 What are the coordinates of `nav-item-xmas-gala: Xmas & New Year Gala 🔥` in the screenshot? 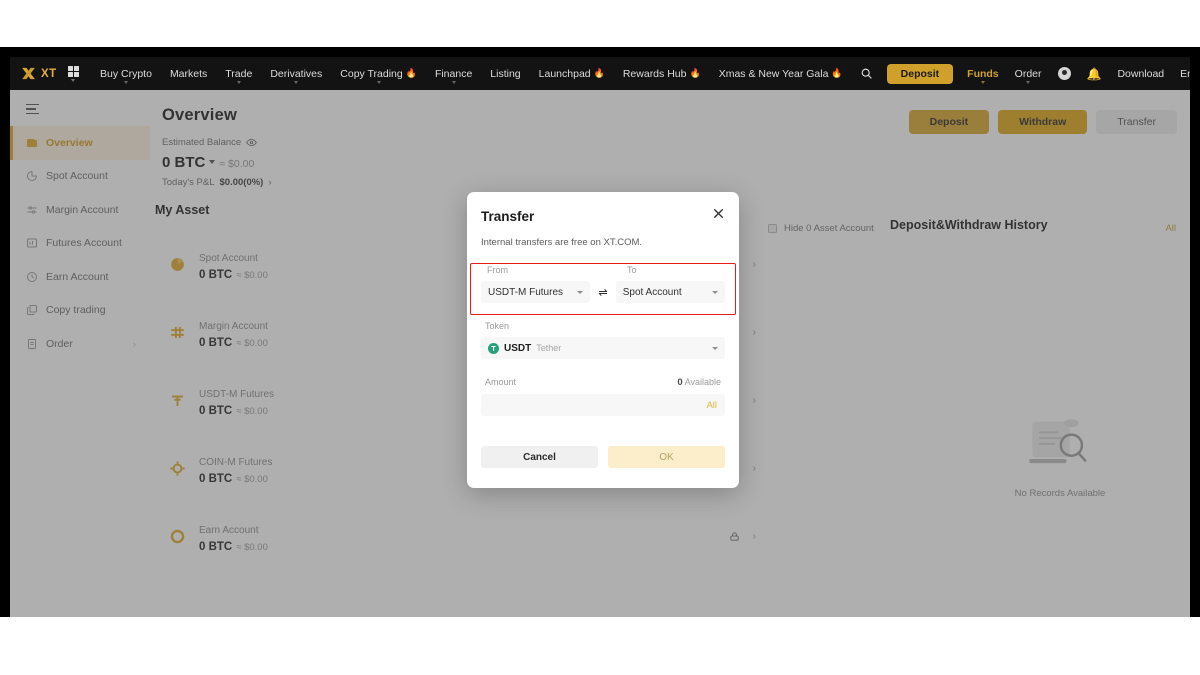 It's located at (781, 73).